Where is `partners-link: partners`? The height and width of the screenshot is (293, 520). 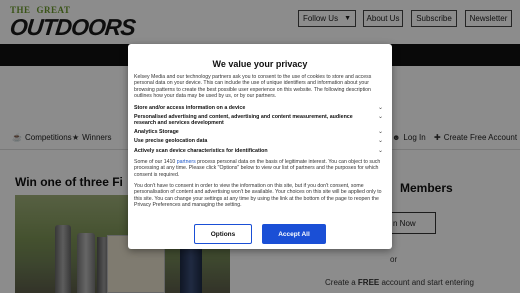 partners-link: partners is located at coordinates (186, 162).